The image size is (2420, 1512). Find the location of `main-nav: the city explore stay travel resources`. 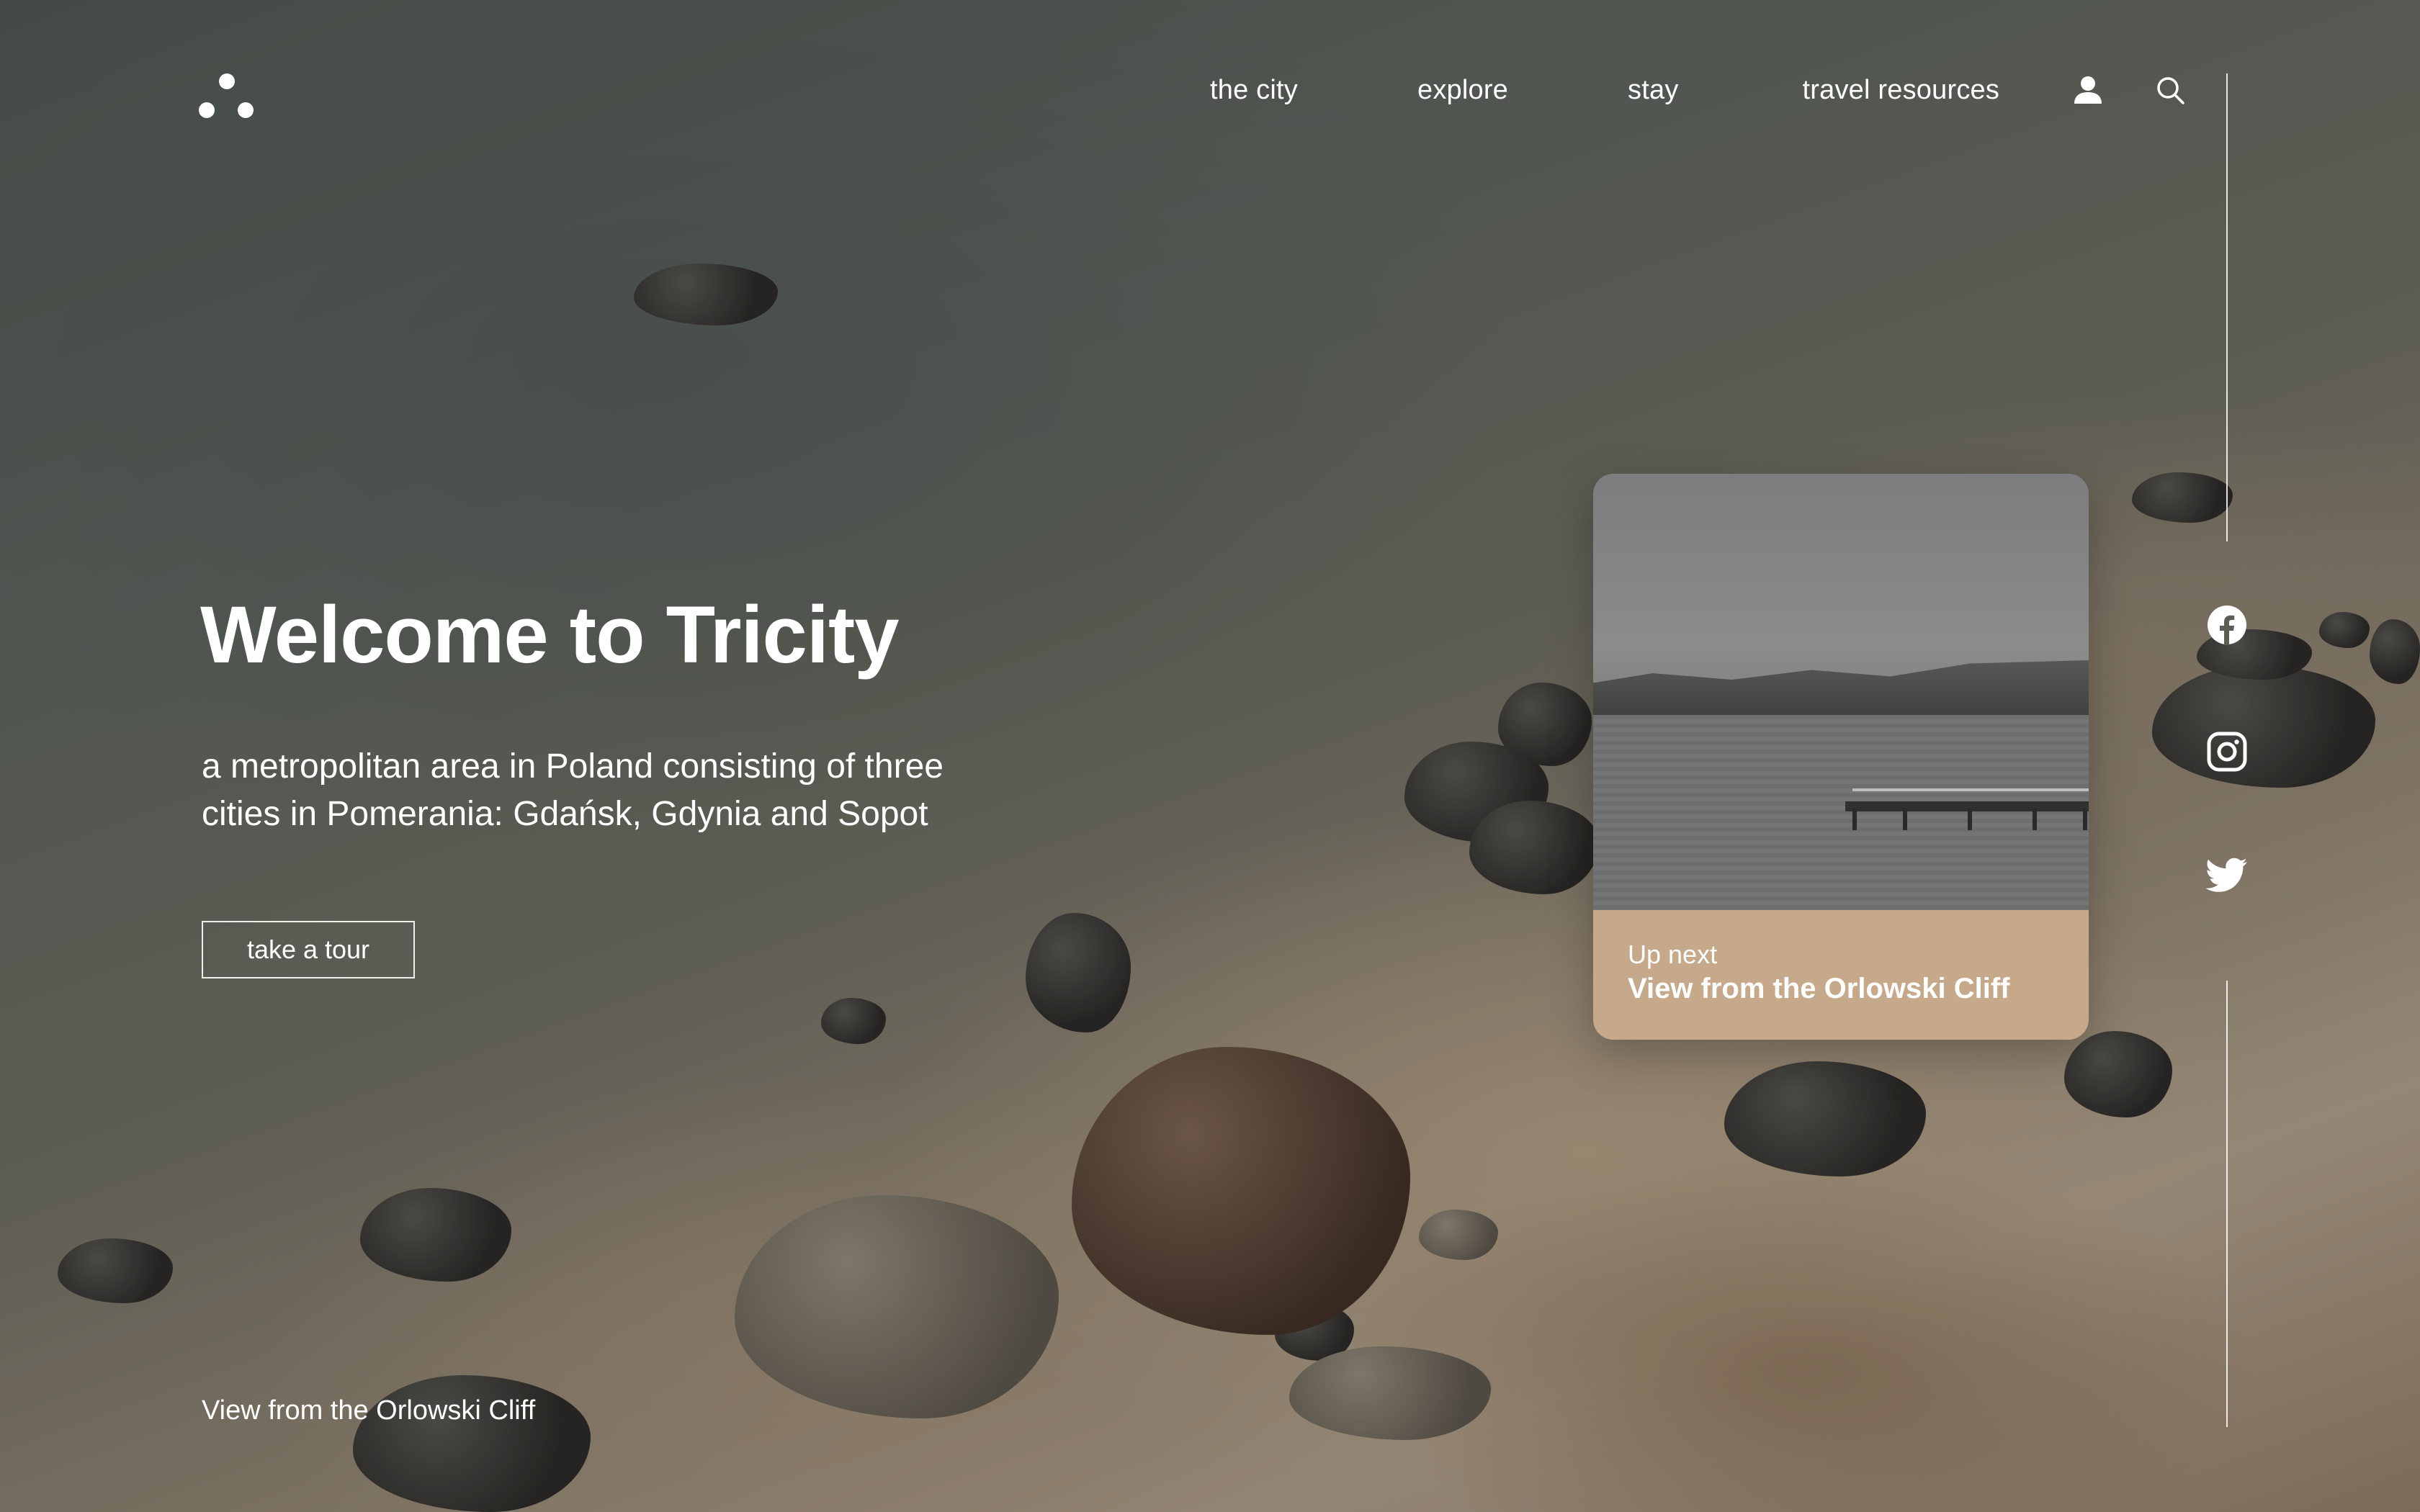

main-nav: the city explore stay travel resources is located at coordinates (1697, 90).